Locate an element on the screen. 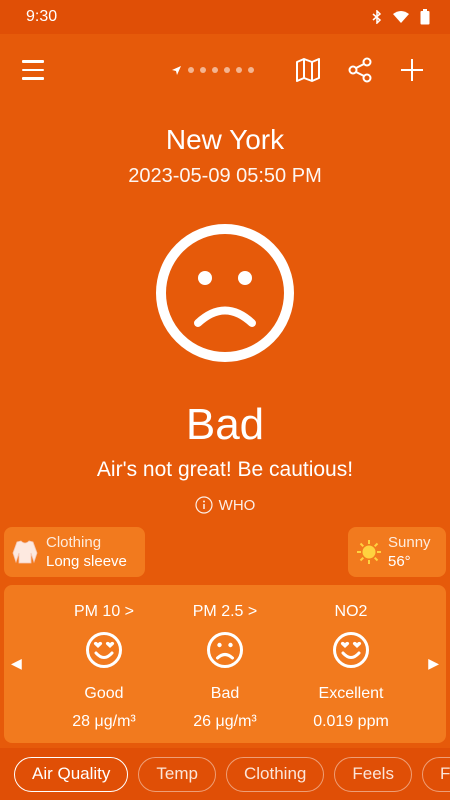 The image size is (450, 800). data-source: WHO is located at coordinates (225, 505).